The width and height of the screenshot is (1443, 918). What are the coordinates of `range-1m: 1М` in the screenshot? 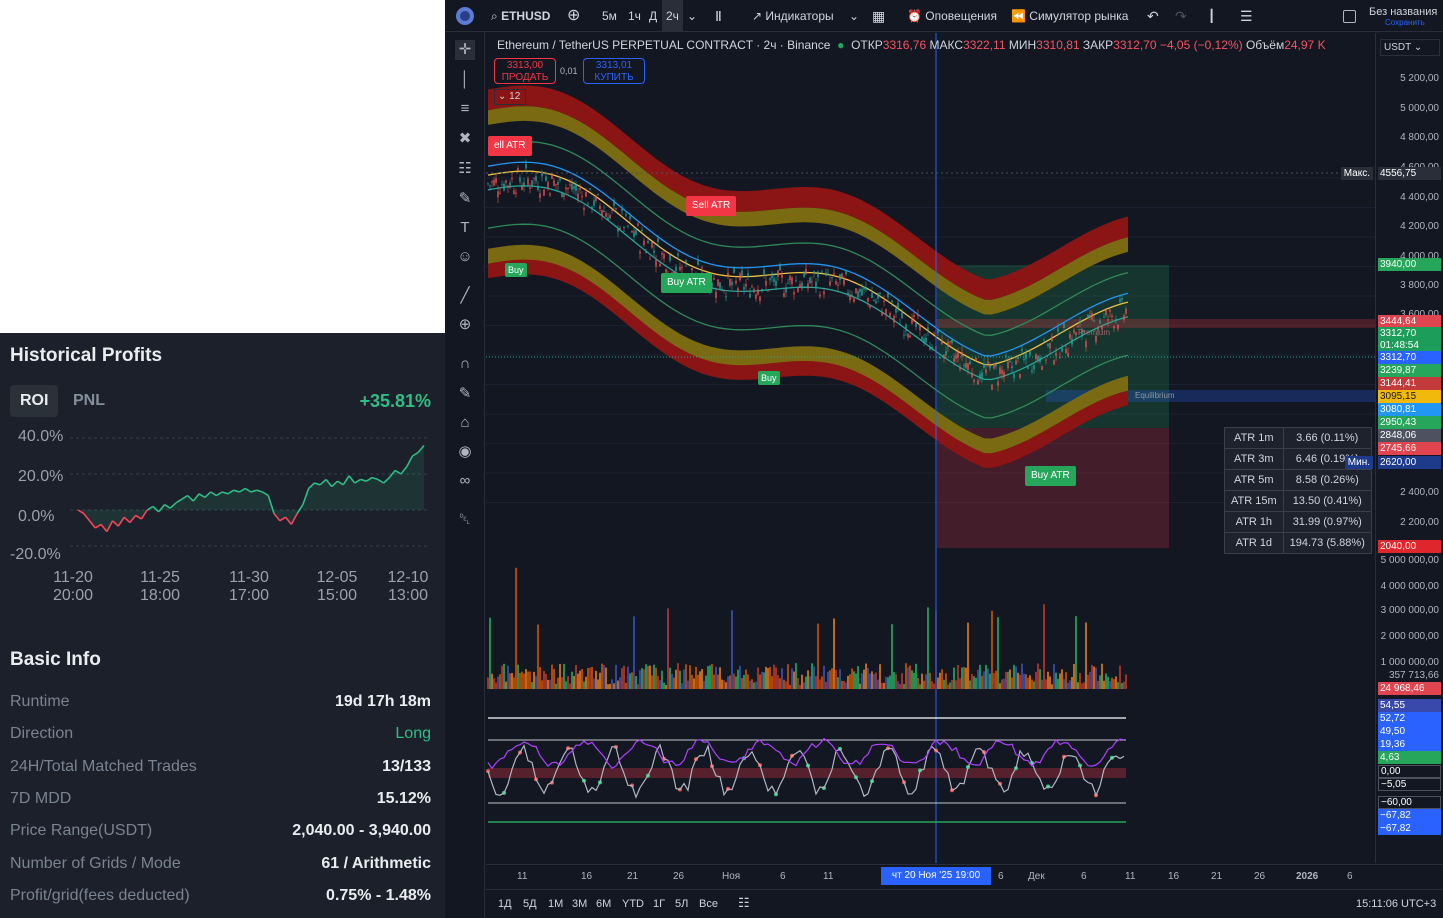 It's located at (555, 904).